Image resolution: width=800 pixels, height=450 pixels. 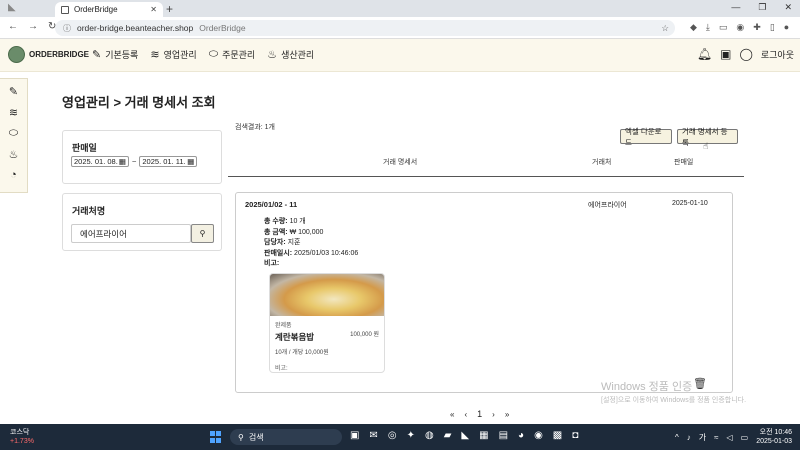 I want to click on task-view-icon: ▣, so click(x=354, y=435).